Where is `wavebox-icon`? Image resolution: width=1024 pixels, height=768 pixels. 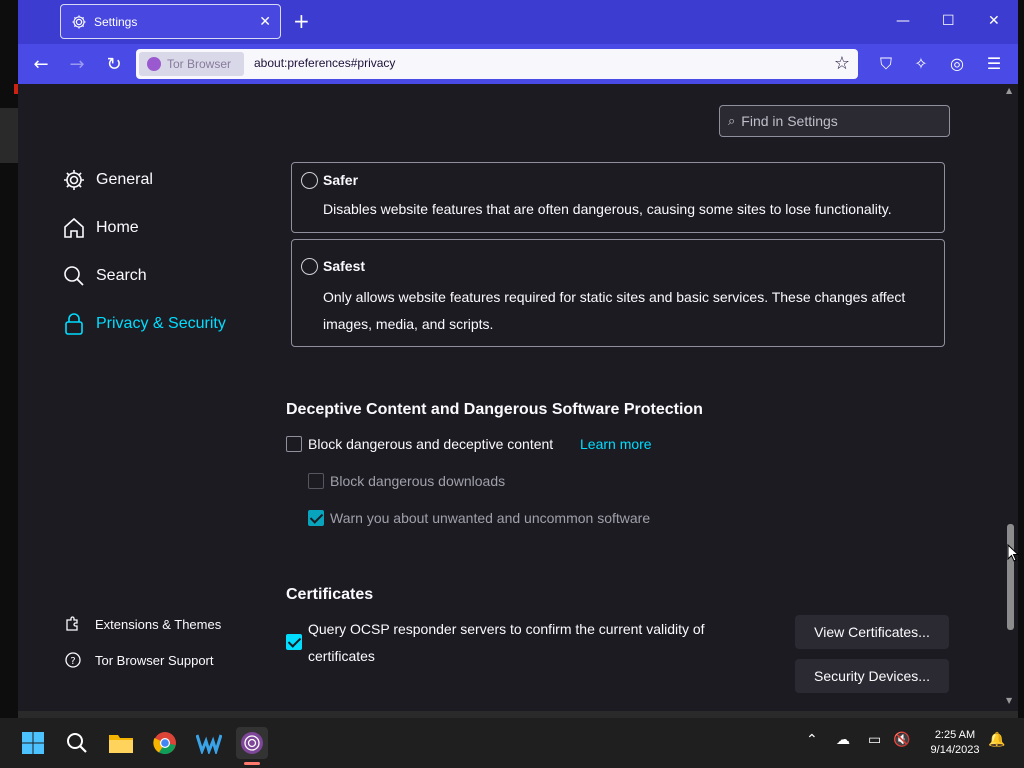 wavebox-icon is located at coordinates (209, 743).